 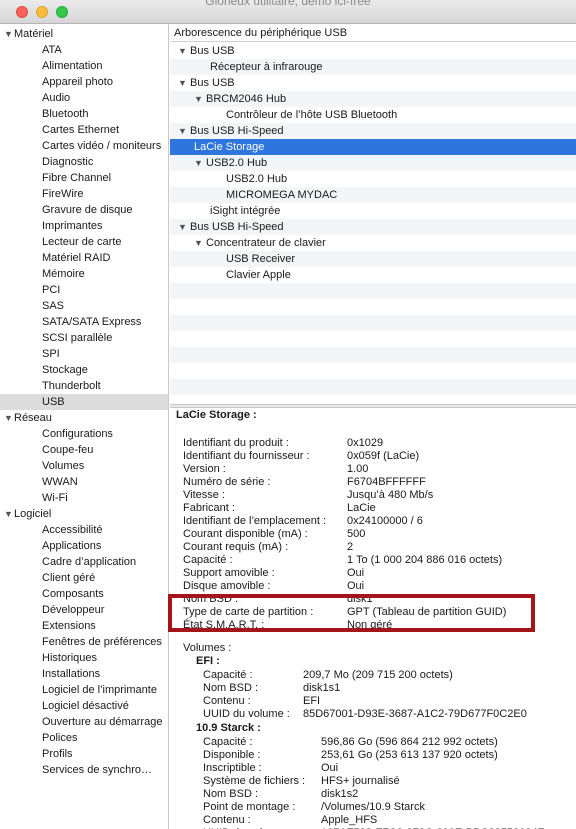 I want to click on sidebar-item: WWAN, so click(x=84, y=482).